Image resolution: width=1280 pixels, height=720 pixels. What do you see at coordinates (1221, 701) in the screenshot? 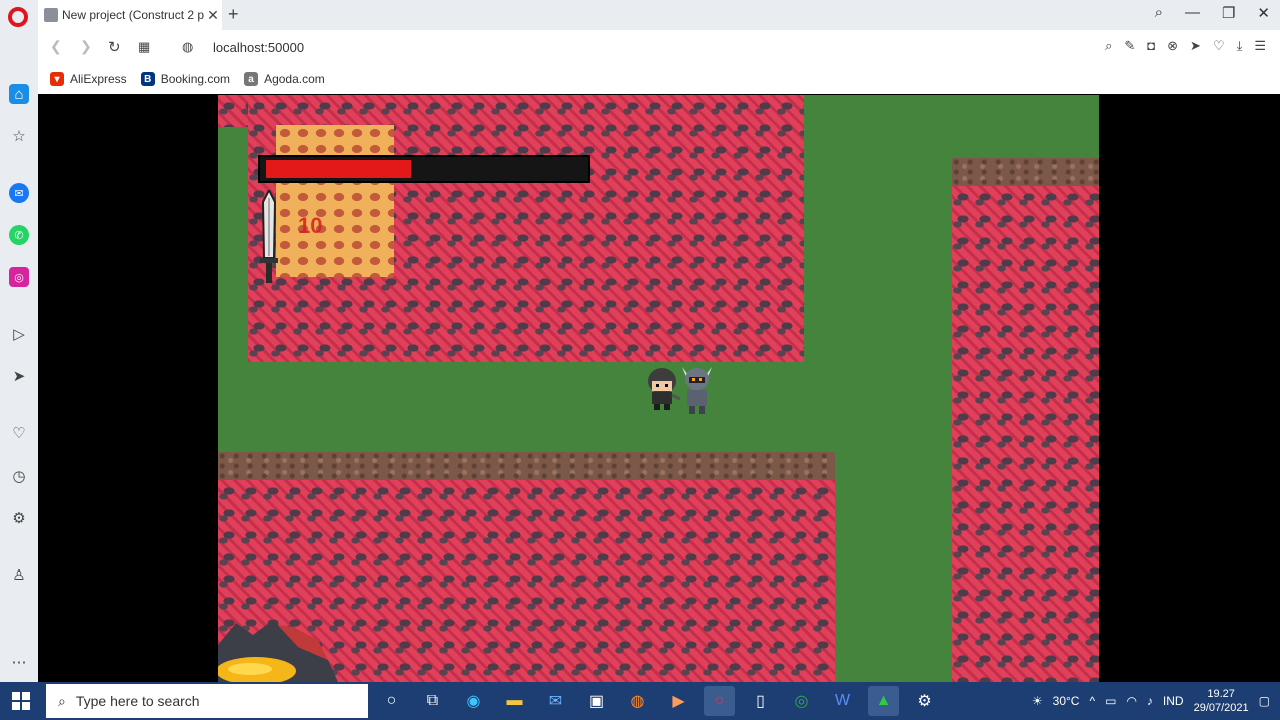
I see `clock: 19.27 29/07/2021` at bounding box center [1221, 701].